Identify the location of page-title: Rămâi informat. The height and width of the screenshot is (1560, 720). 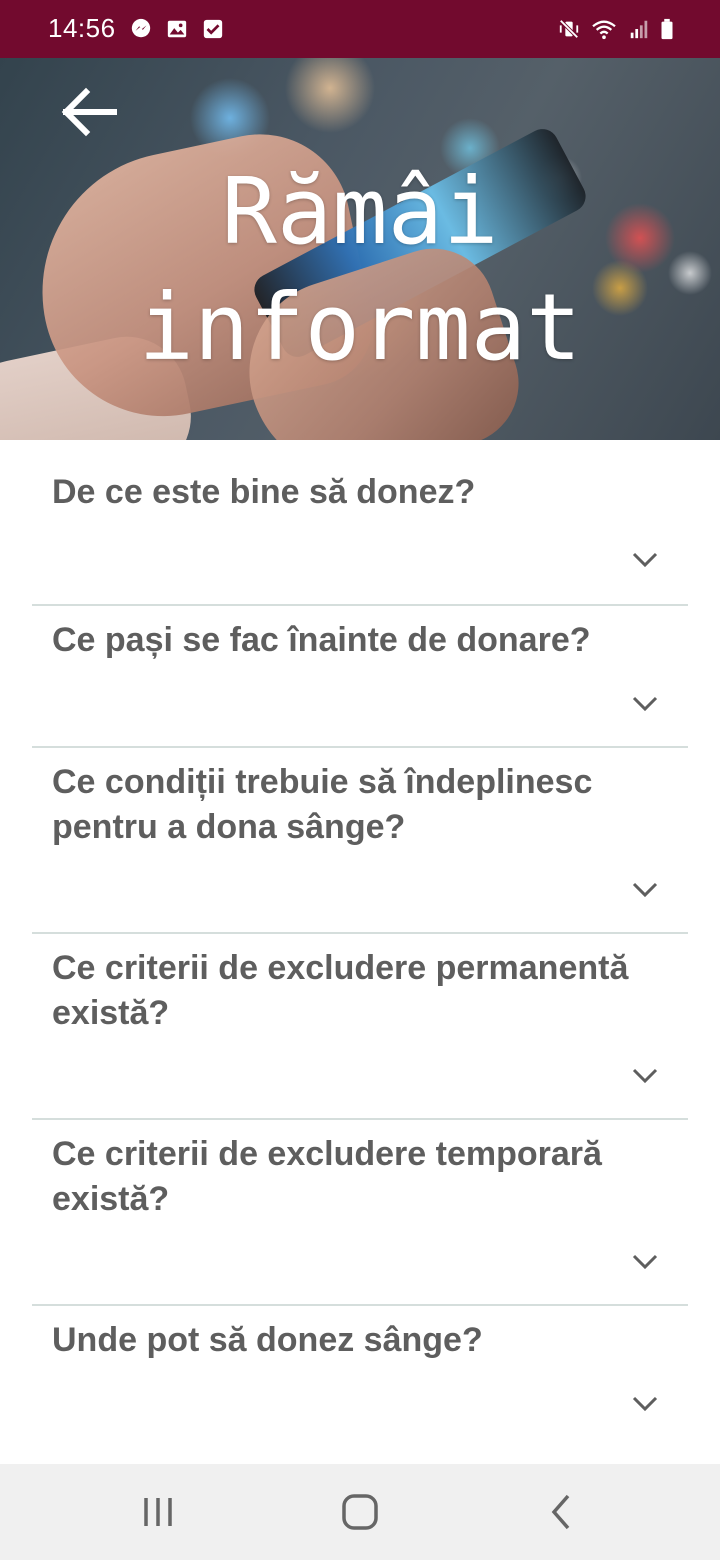
(360, 269).